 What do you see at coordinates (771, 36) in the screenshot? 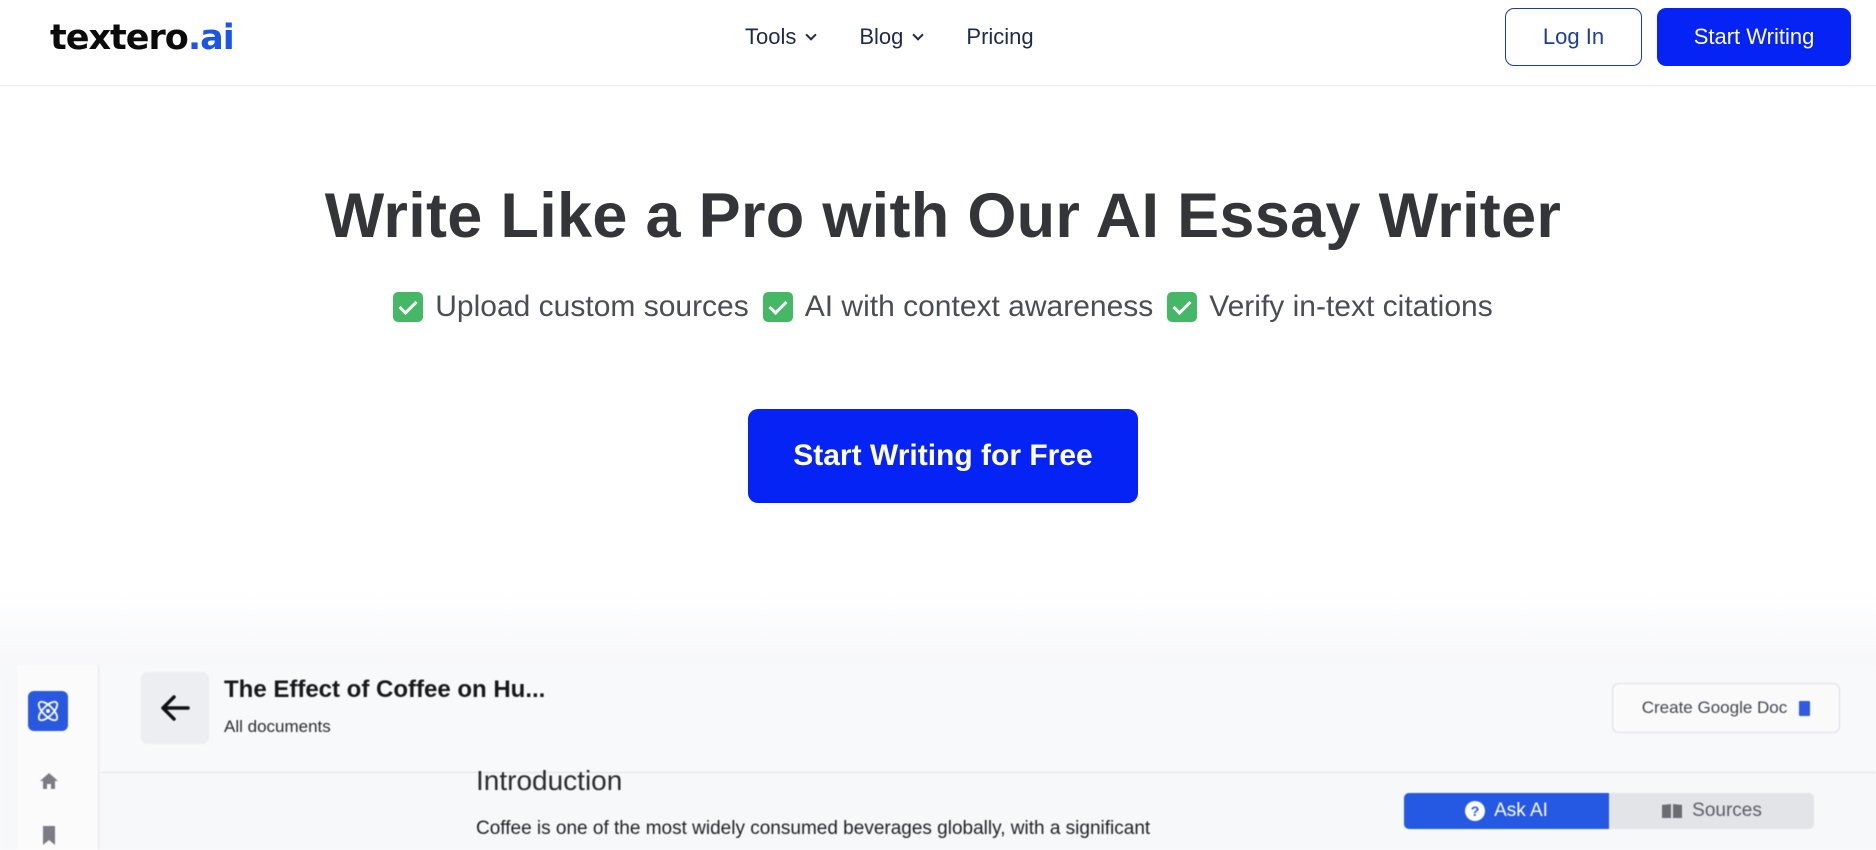
I see `menu-item-label: Tools` at bounding box center [771, 36].